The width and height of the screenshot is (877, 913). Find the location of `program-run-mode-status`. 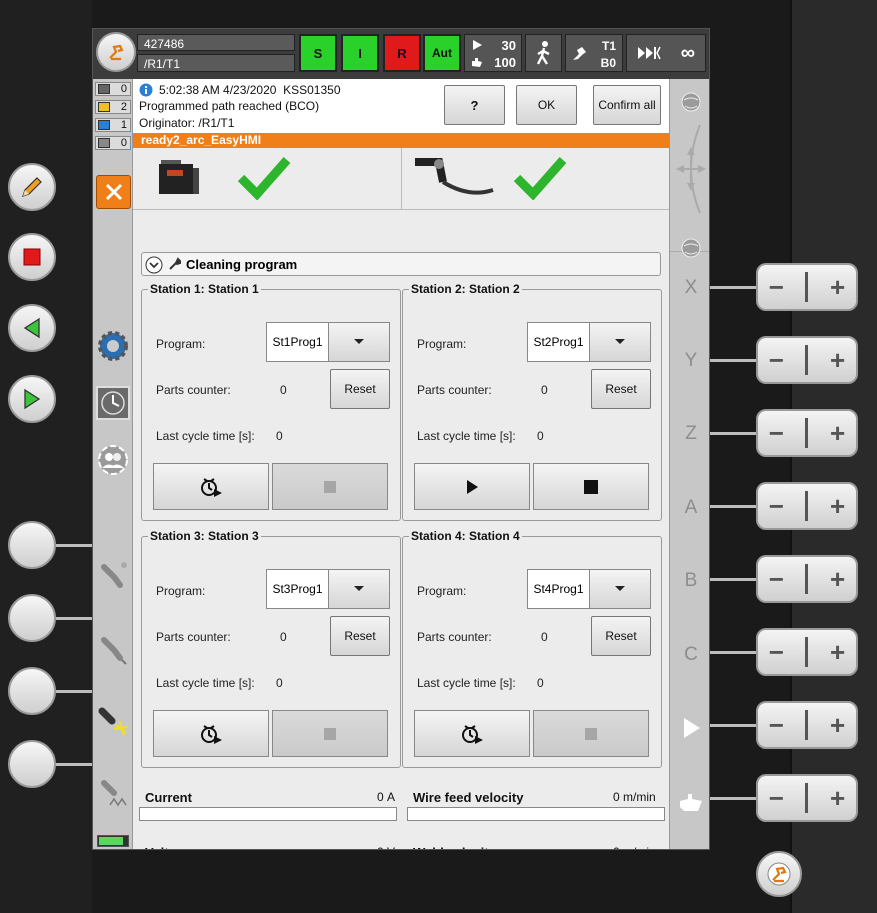

program-run-mode-status is located at coordinates (543, 53).